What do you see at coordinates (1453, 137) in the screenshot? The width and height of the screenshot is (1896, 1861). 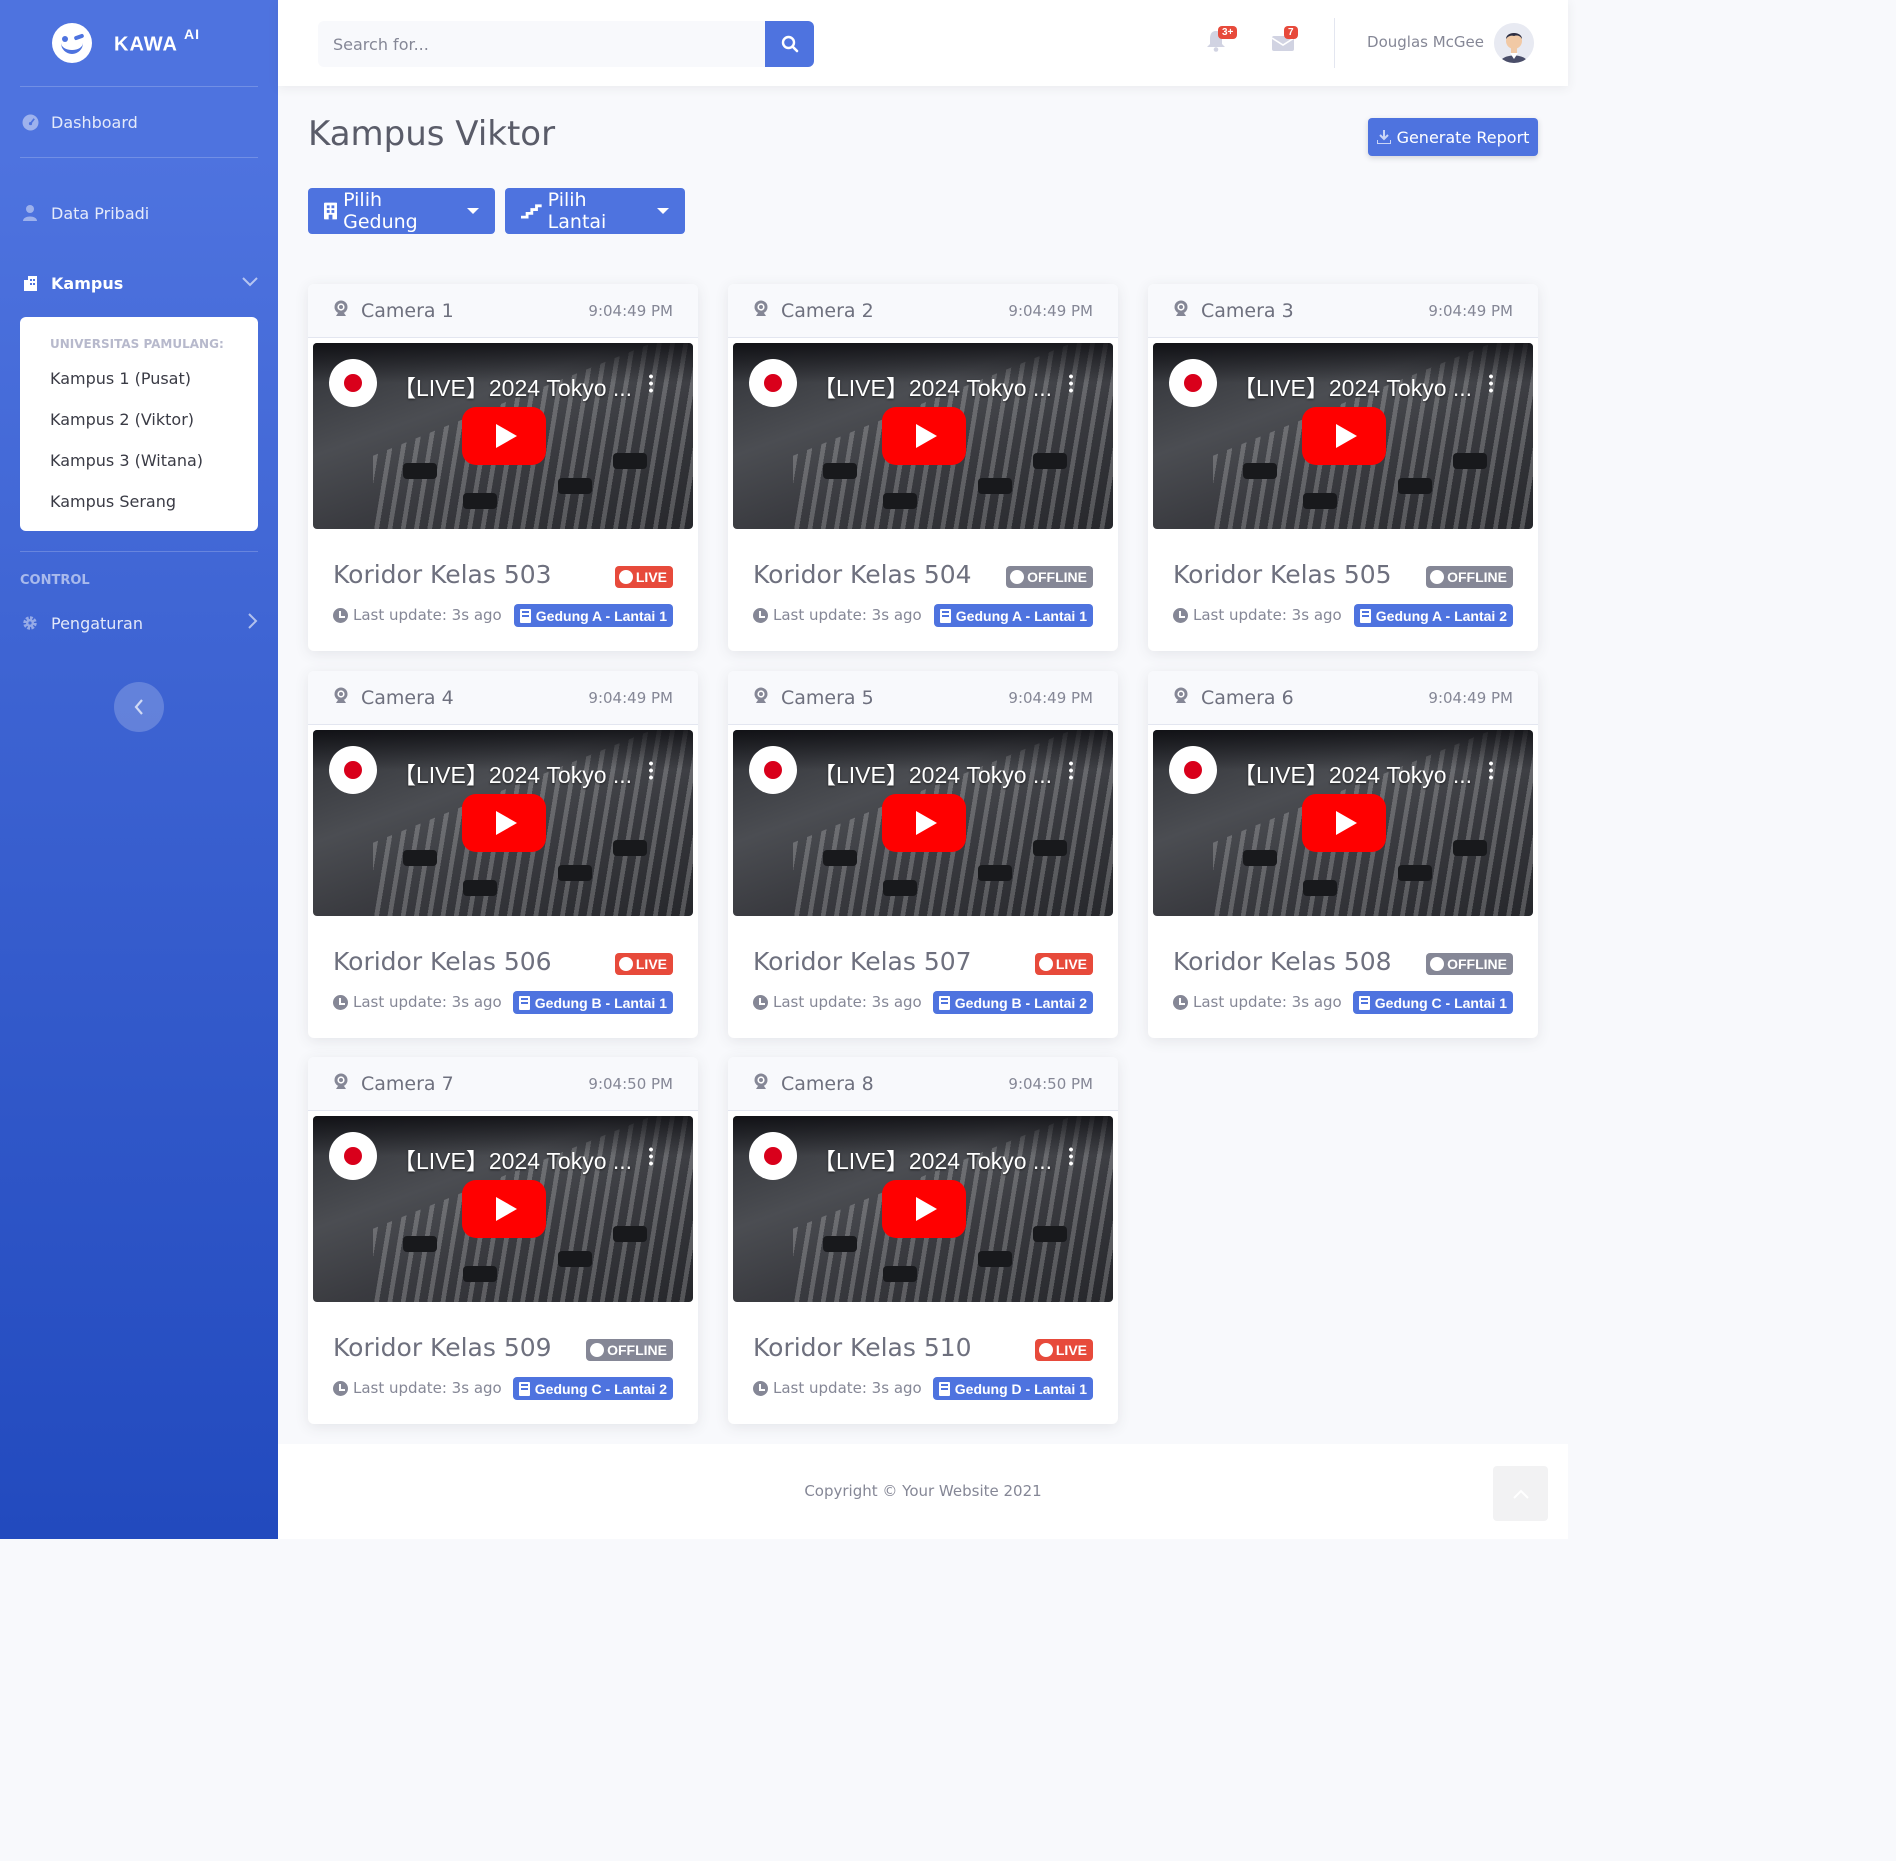 I see `generate-report-button: Generate Report` at bounding box center [1453, 137].